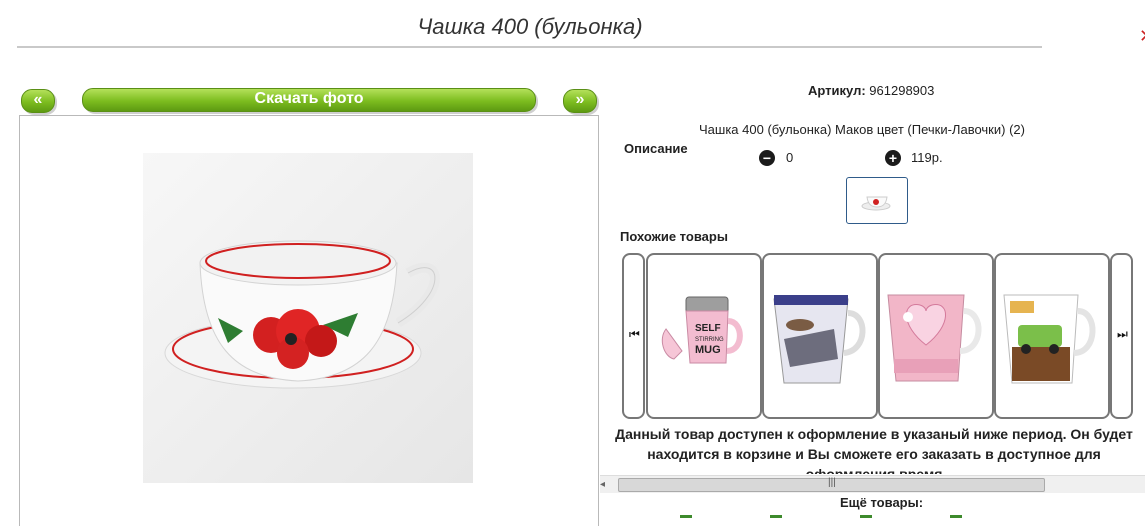 This screenshot has height=526, width=1145. I want to click on mug-text-self: SELF, so click(708, 328).